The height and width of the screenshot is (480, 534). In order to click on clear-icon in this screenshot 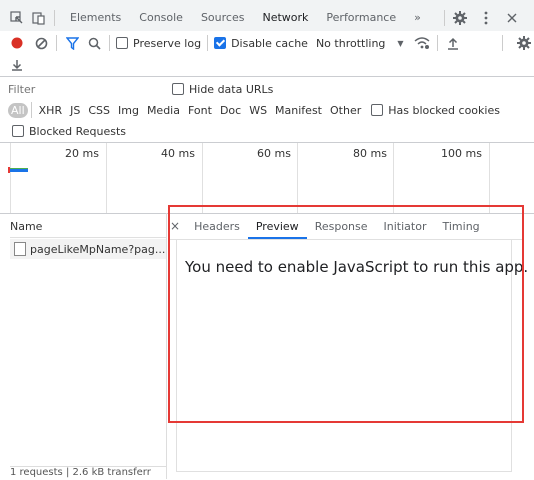, I will do `click(41, 43)`.